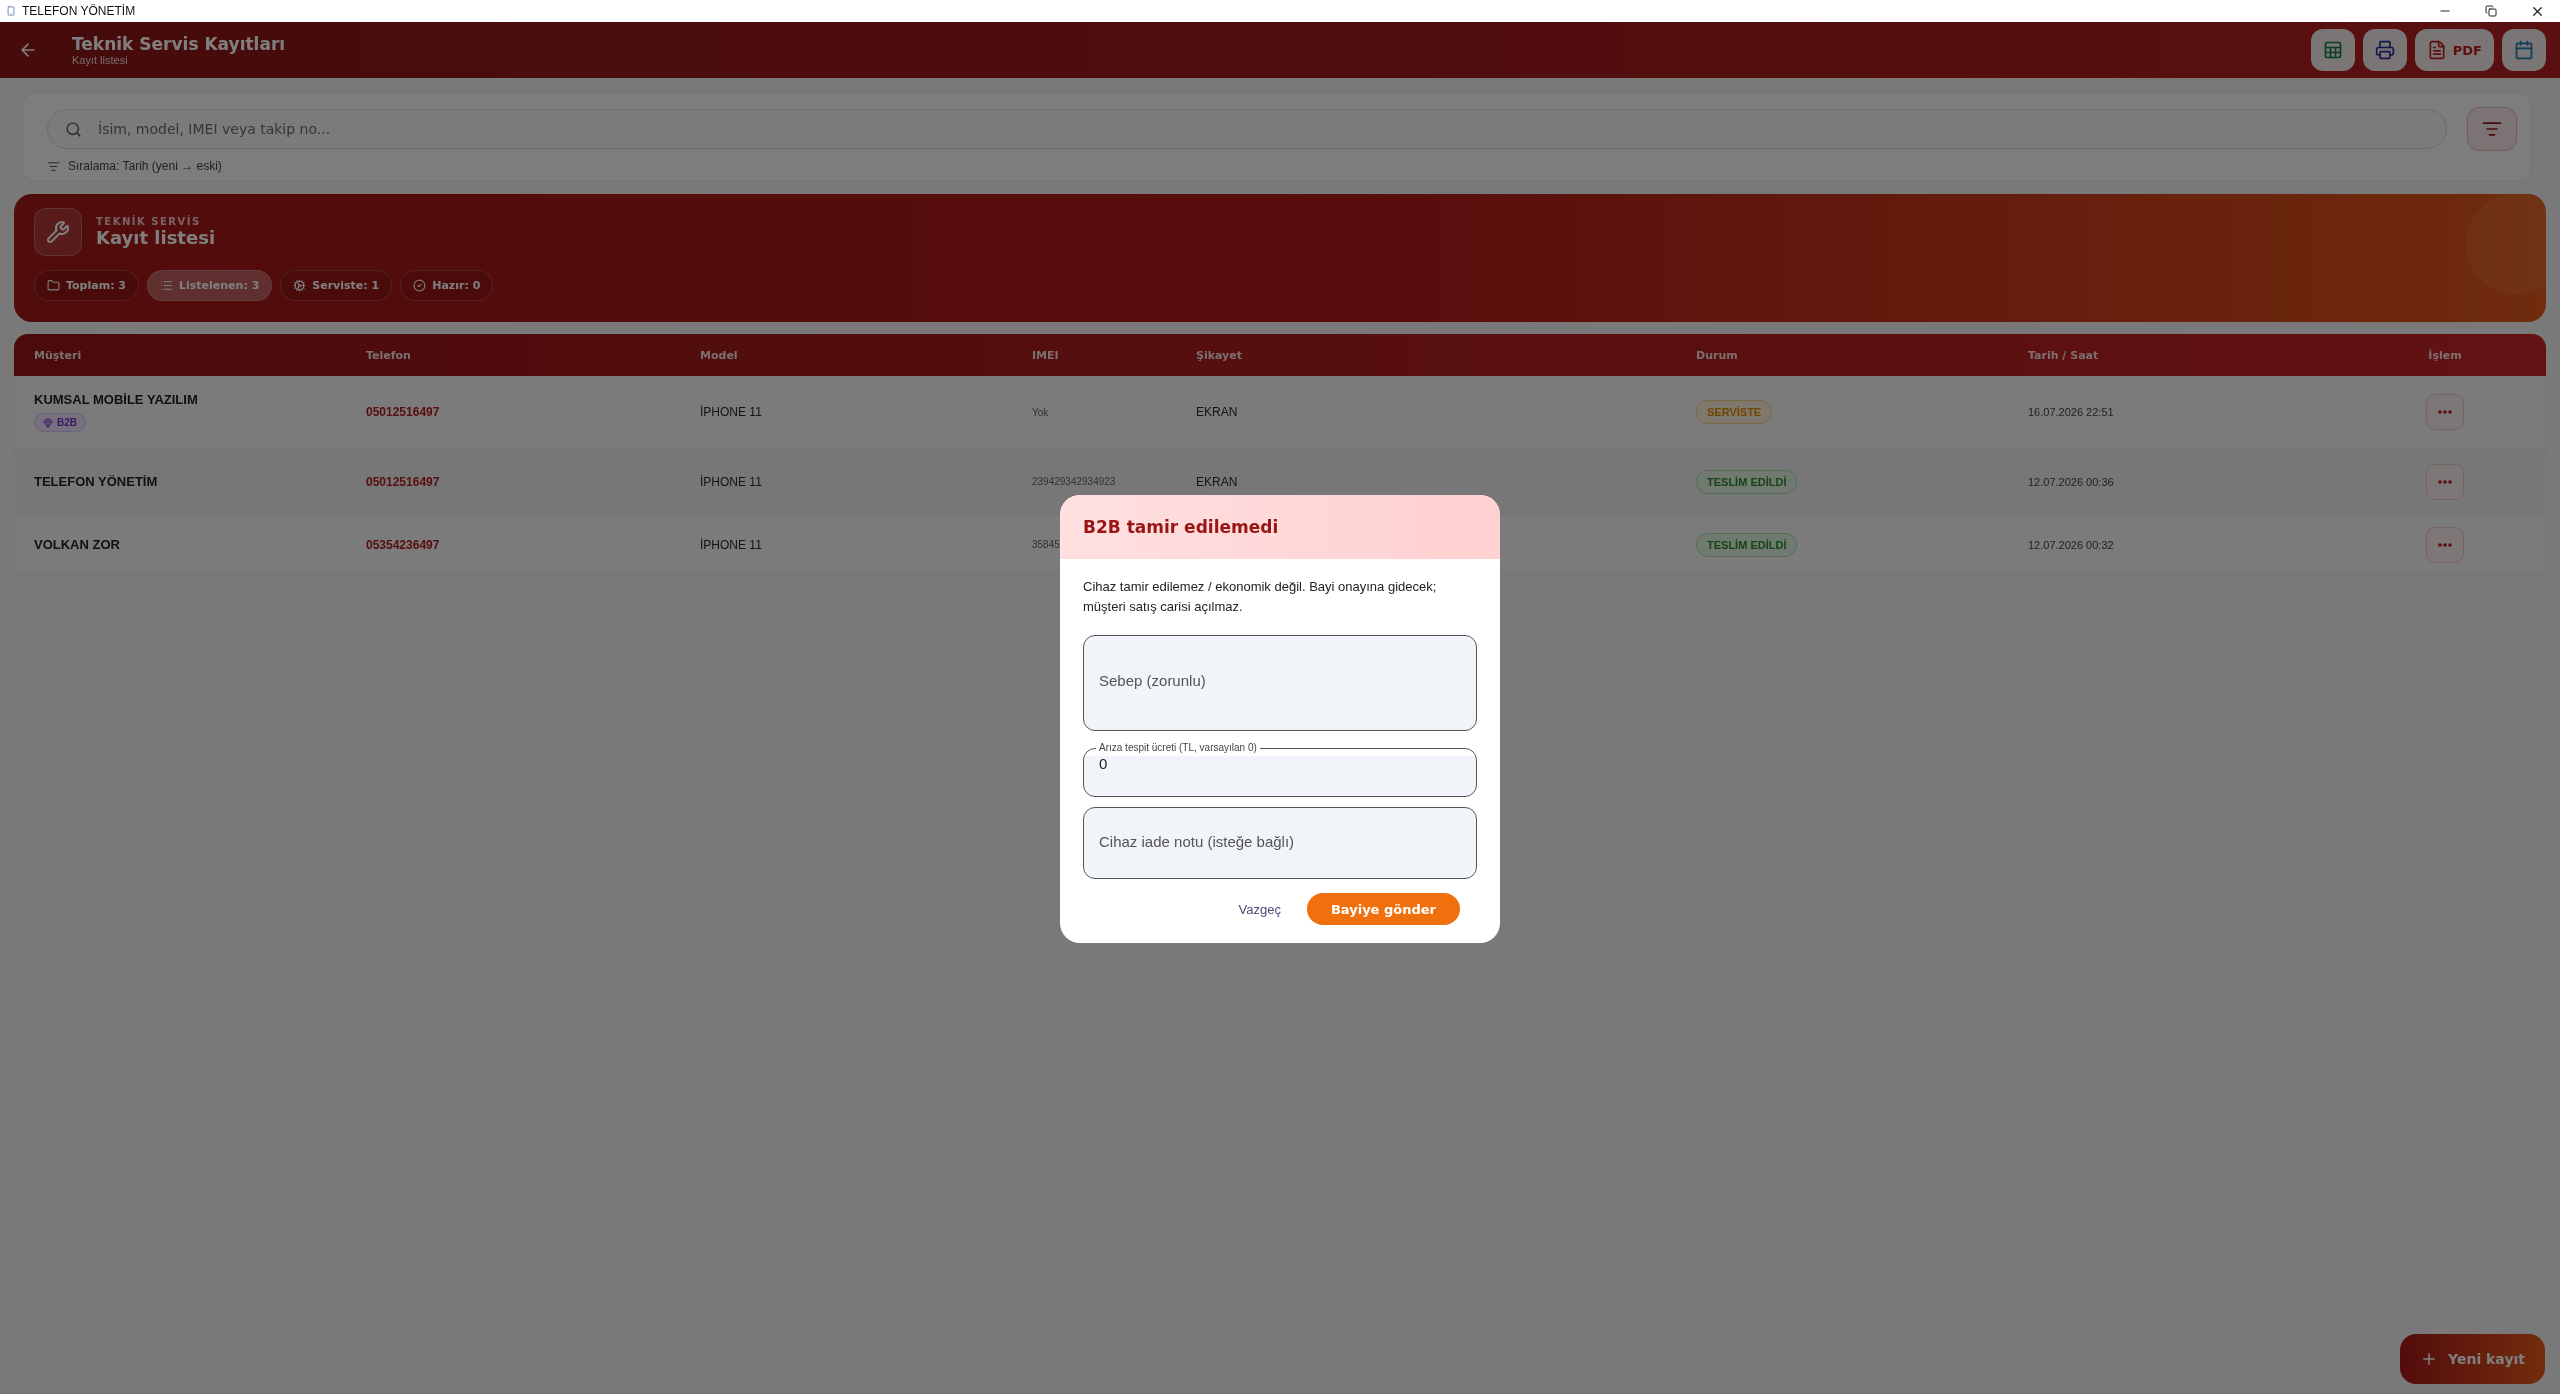 This screenshot has width=2560, height=1394. I want to click on column-header: IMEI, so click(1045, 355).